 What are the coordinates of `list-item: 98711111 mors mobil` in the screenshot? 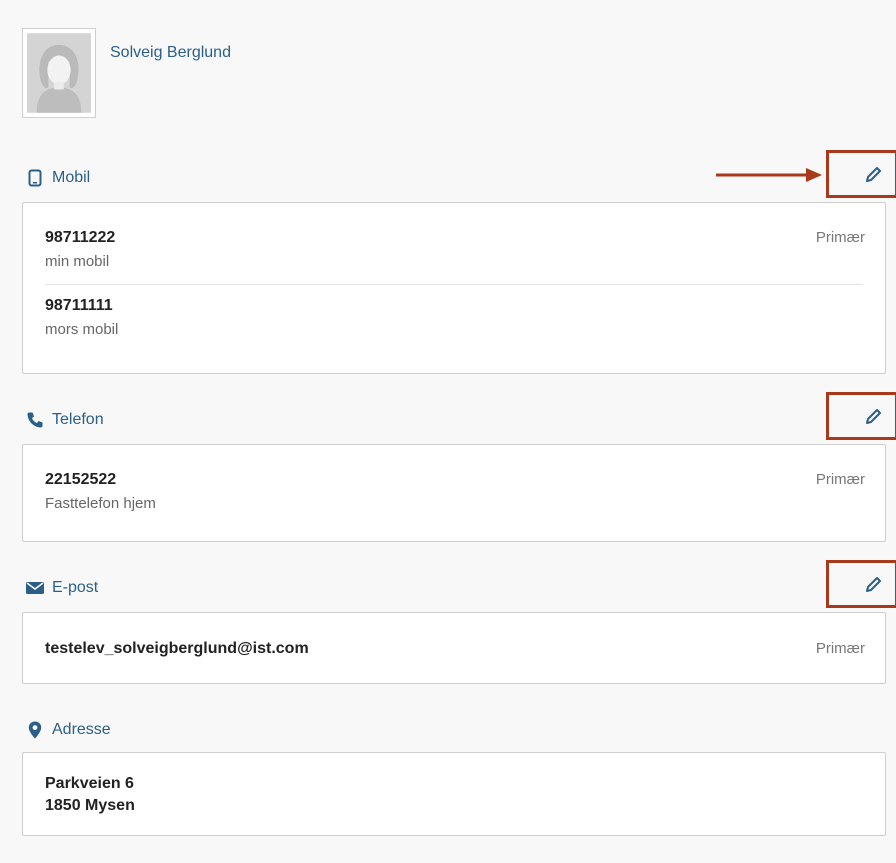 It's located at (454, 317).